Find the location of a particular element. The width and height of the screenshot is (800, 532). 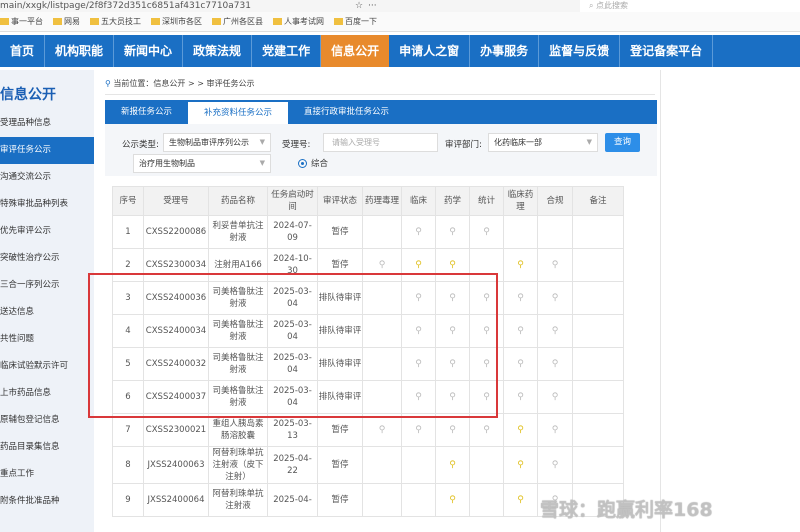

breadcrumb: ⚲ 当前位置：信息公开 > > 审评任务公示 is located at coordinates (179, 83).